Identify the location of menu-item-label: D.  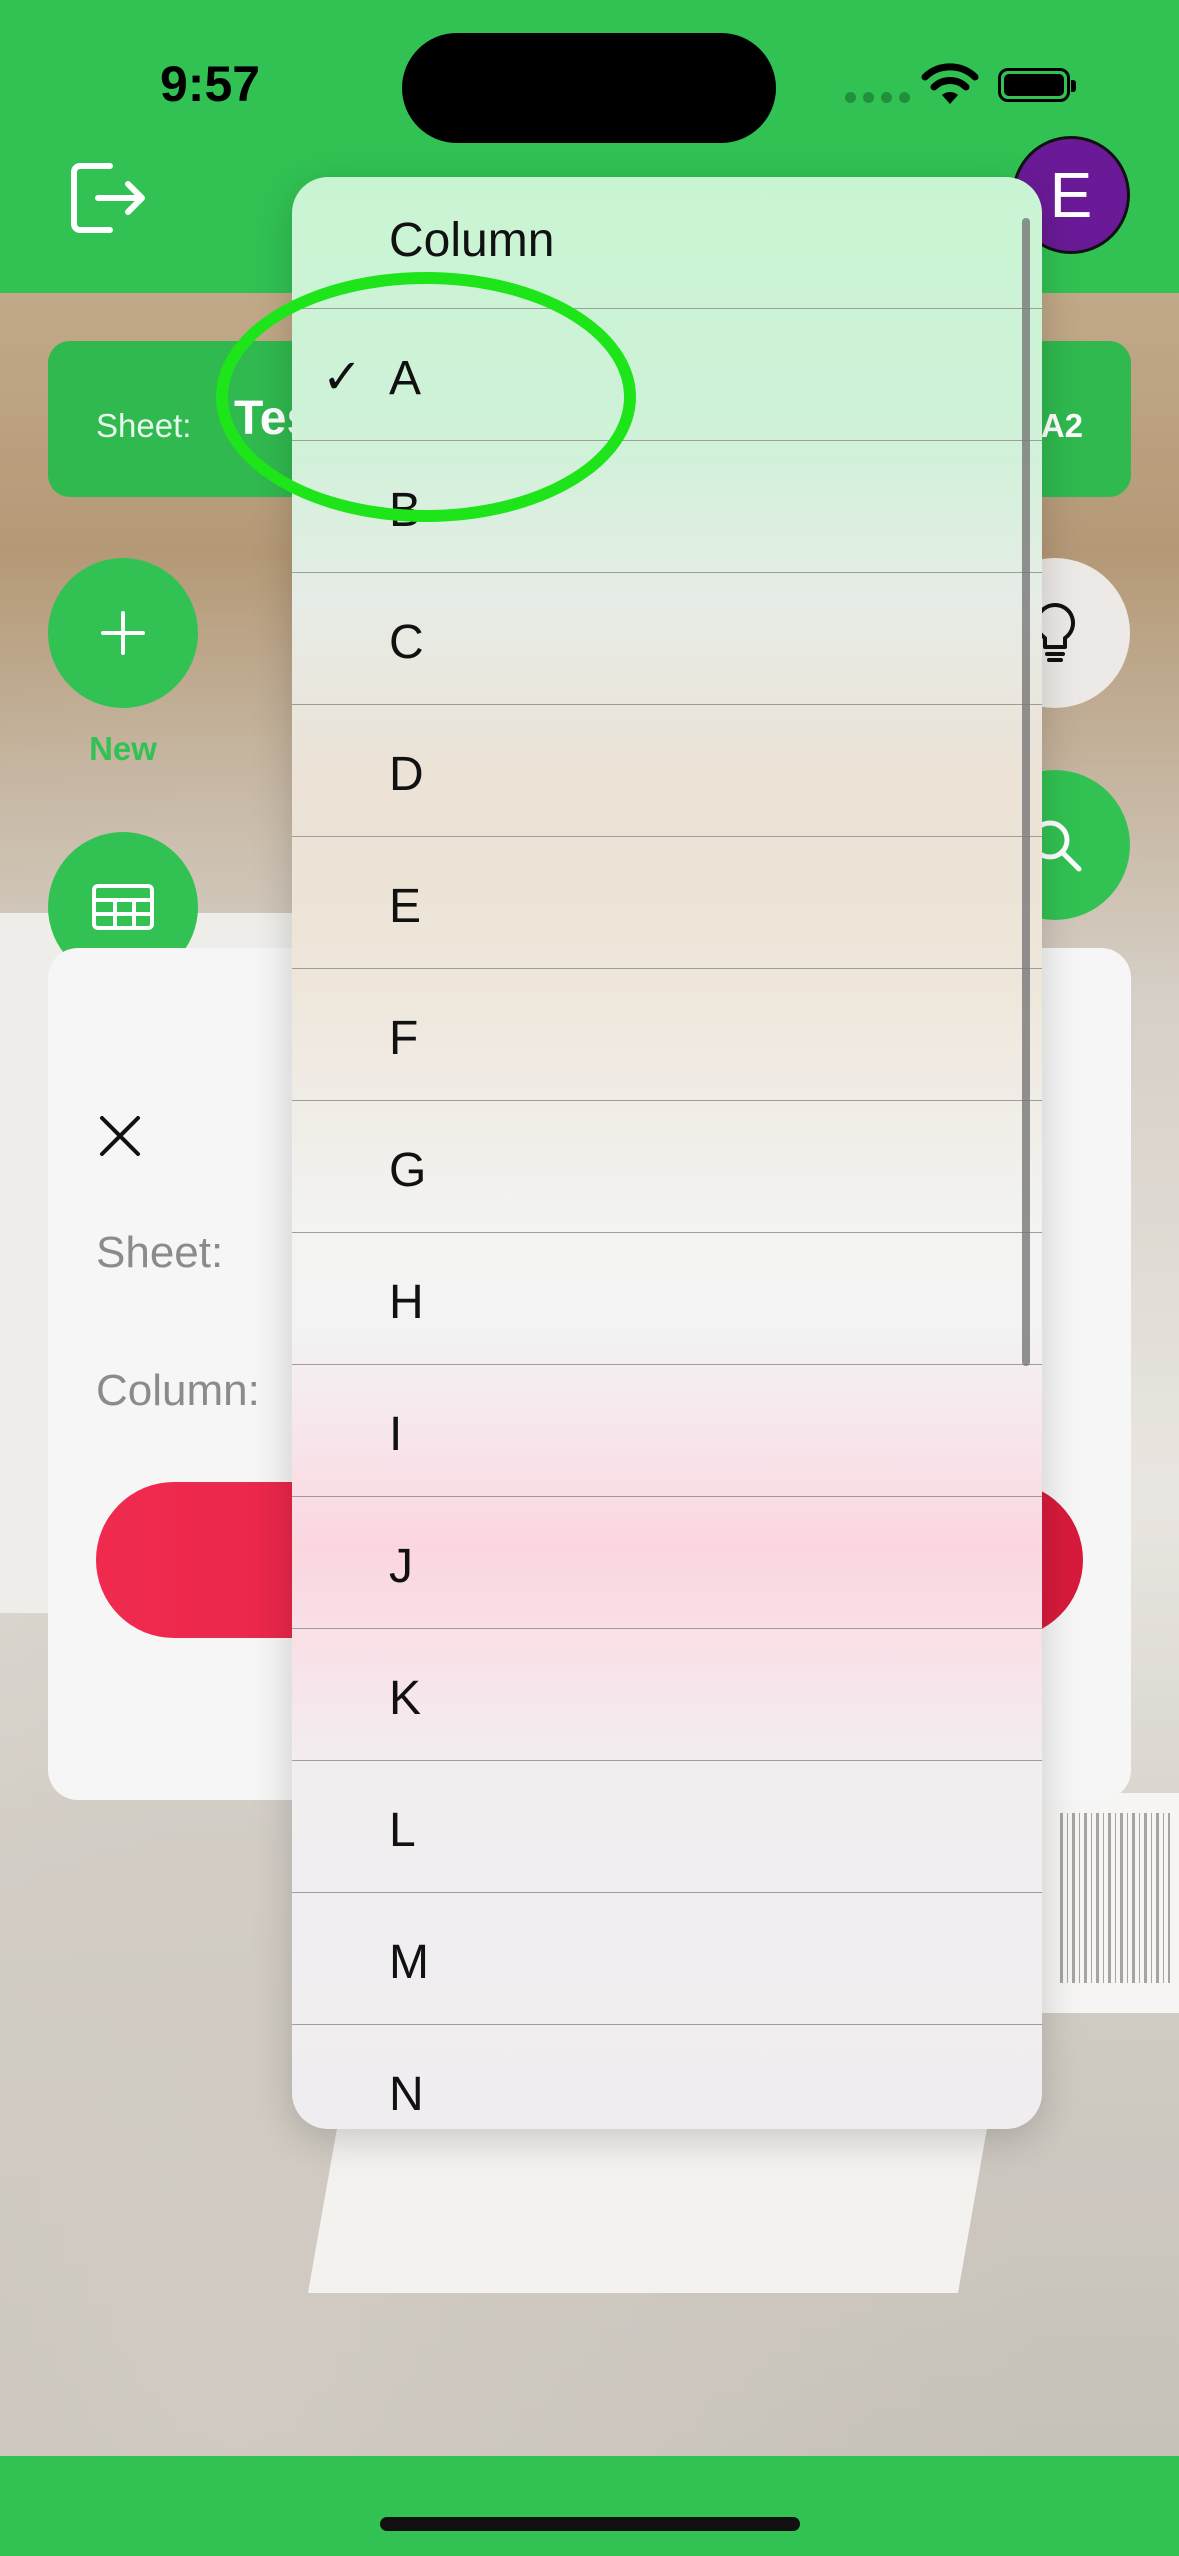
(406, 774).